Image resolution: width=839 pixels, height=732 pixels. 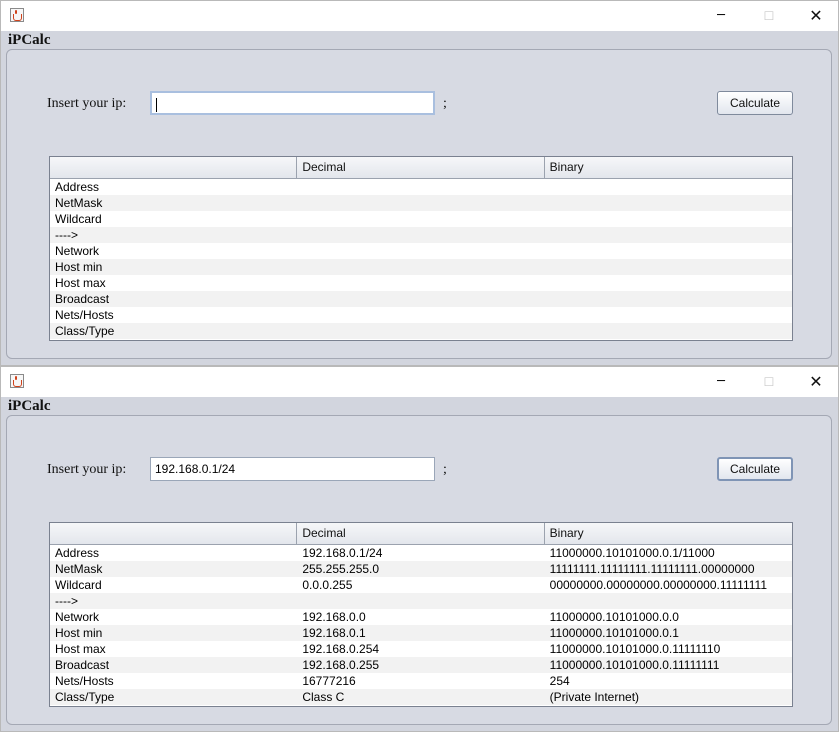 I want to click on table-header: Decimal Binary, so click(x=421, y=168).